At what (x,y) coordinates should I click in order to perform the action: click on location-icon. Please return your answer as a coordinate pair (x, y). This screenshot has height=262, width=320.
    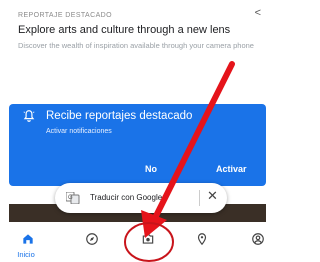
    Looking at the image, I should click on (202, 239).